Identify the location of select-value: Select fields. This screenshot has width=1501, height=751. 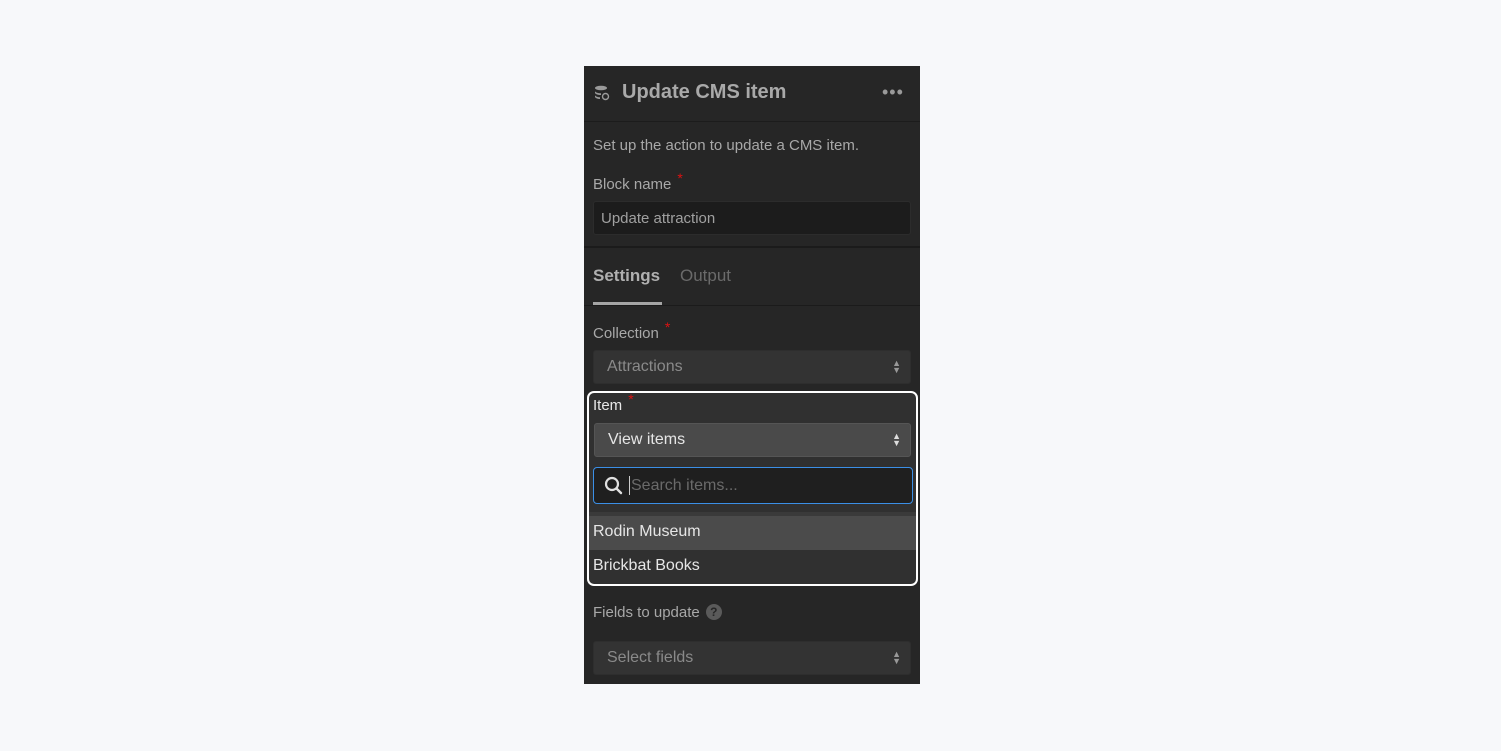
(650, 657).